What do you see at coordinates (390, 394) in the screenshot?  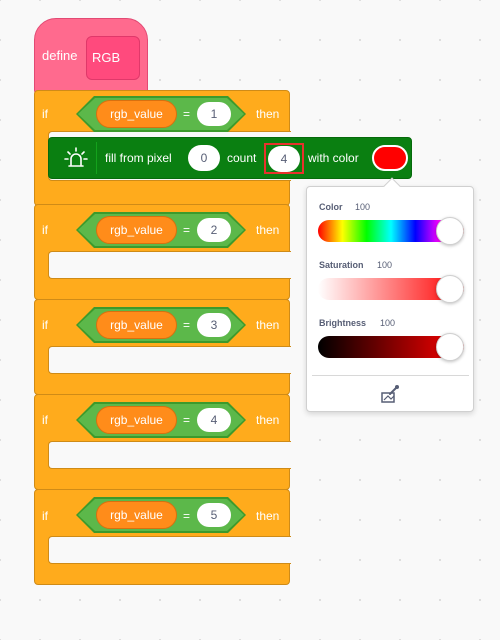 I see `eyedropper-icon` at bounding box center [390, 394].